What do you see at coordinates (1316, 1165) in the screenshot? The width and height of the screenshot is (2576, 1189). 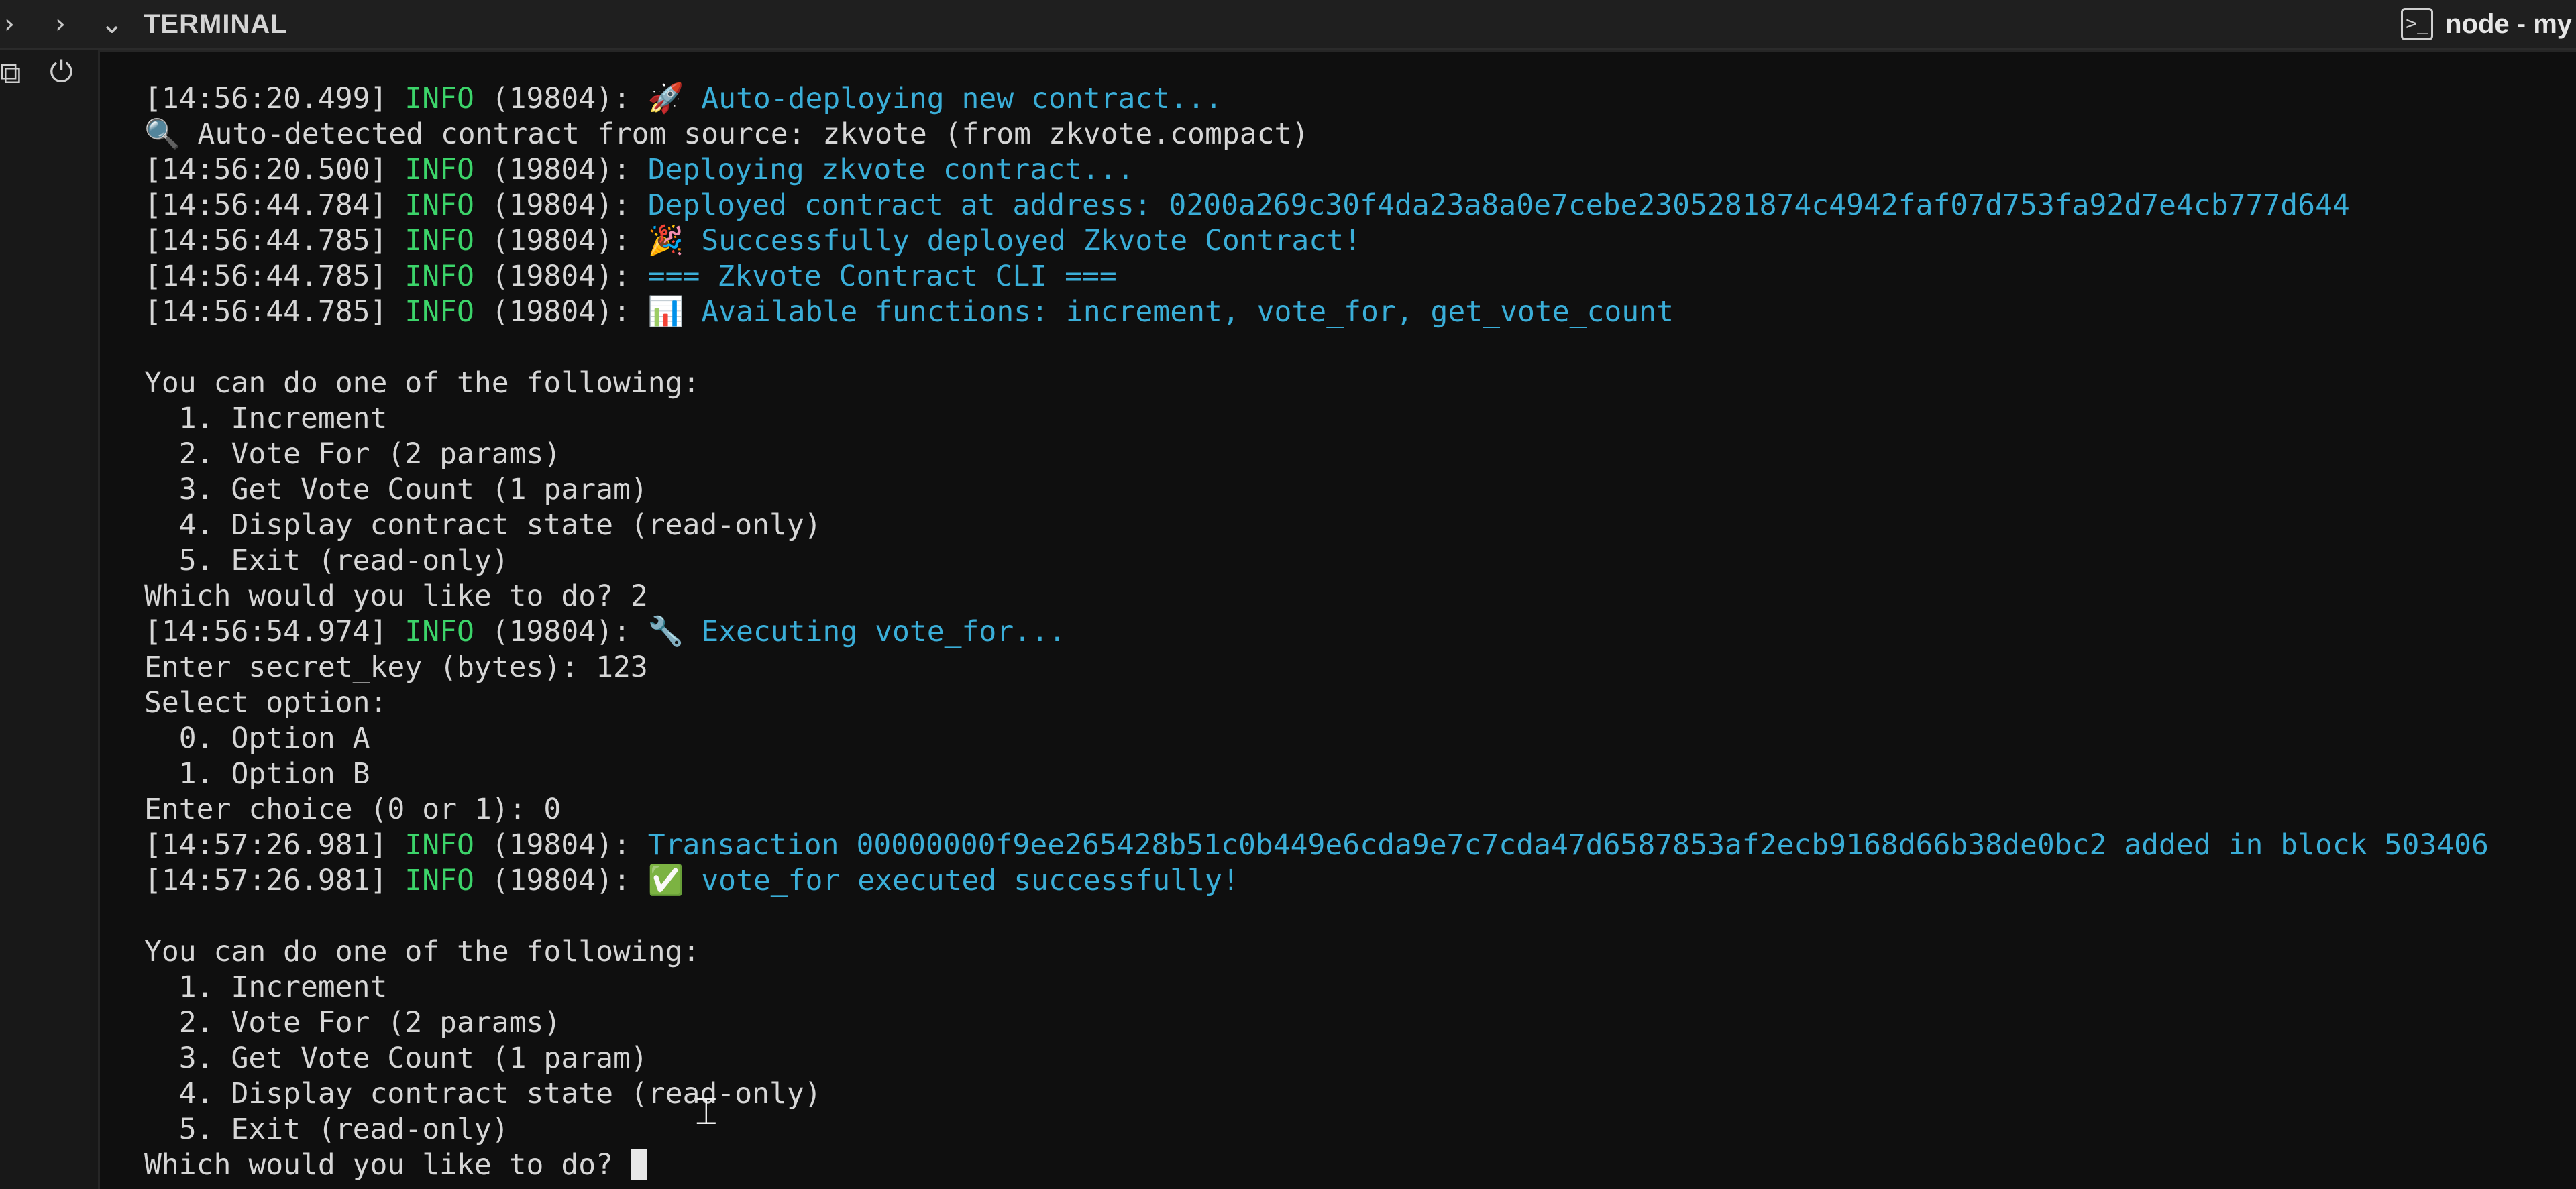 I see `terminal-prompt-line: Which would you like to do?` at bounding box center [1316, 1165].